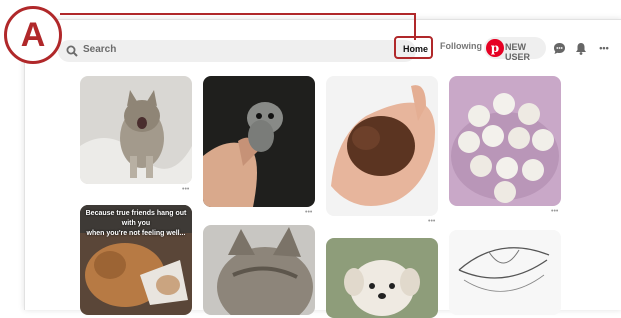 The image size is (621, 318). What do you see at coordinates (413, 47) in the screenshot?
I see `home-highlight-box` at bounding box center [413, 47].